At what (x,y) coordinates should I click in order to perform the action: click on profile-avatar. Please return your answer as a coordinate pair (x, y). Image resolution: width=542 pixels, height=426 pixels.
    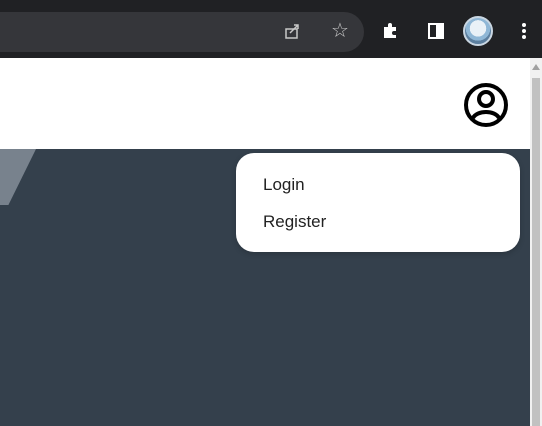
    Looking at the image, I should click on (478, 31).